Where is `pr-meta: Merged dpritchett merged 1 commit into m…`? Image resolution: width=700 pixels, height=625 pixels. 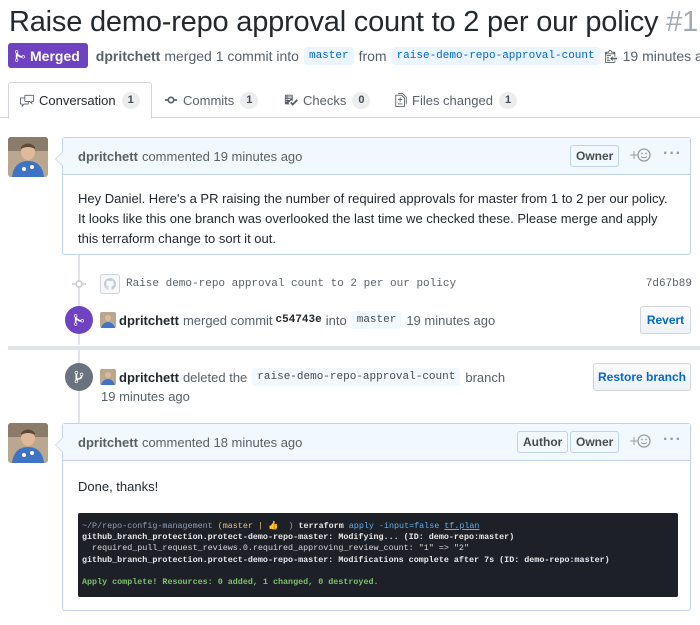
pr-meta: Merged dpritchett merged 1 commit into m… is located at coordinates (354, 55).